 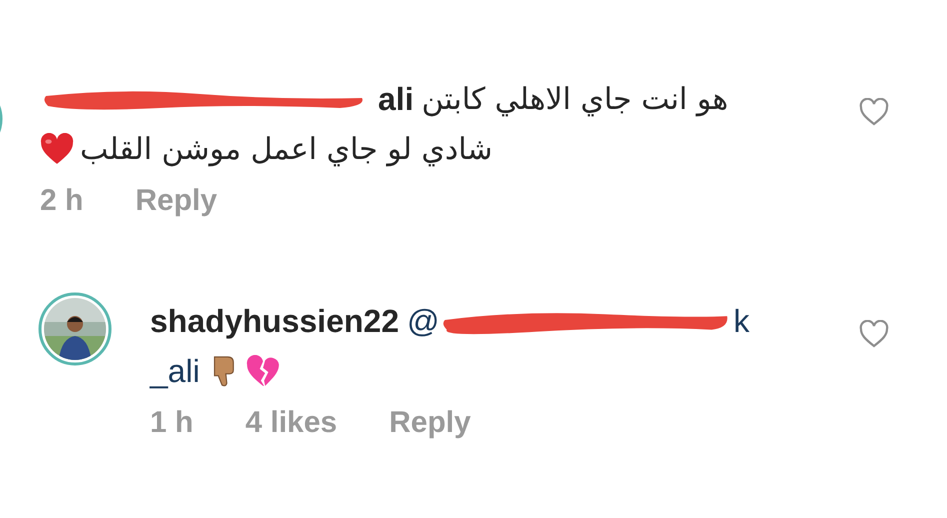 I want to click on timestamp: 2 h, so click(x=62, y=201).